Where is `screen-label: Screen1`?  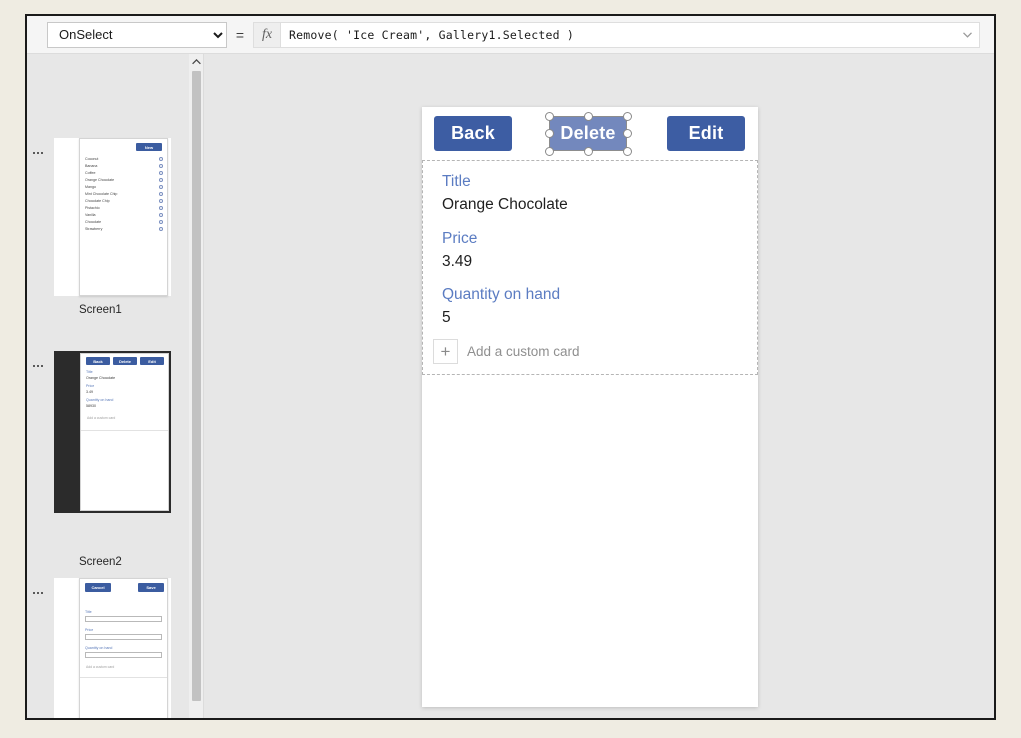
screen-label: Screen1 is located at coordinates (100, 310).